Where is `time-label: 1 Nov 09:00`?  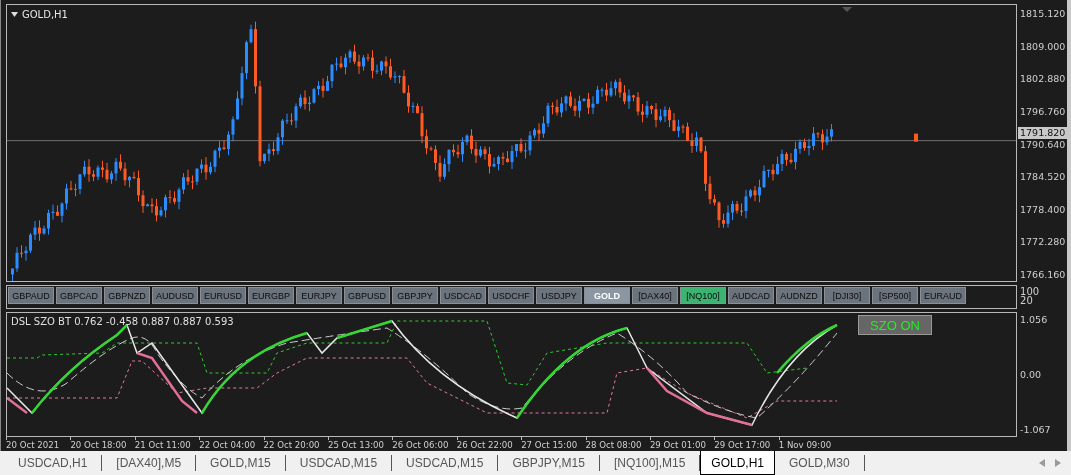
time-label: 1 Nov 09:00 is located at coordinates (805, 445).